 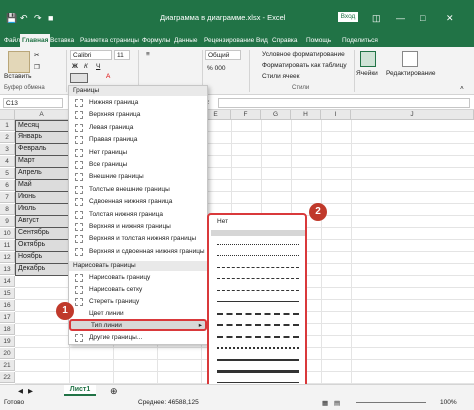 What do you see at coordinates (7, 245) in the screenshot?
I see `row-header: 11` at bounding box center [7, 245].